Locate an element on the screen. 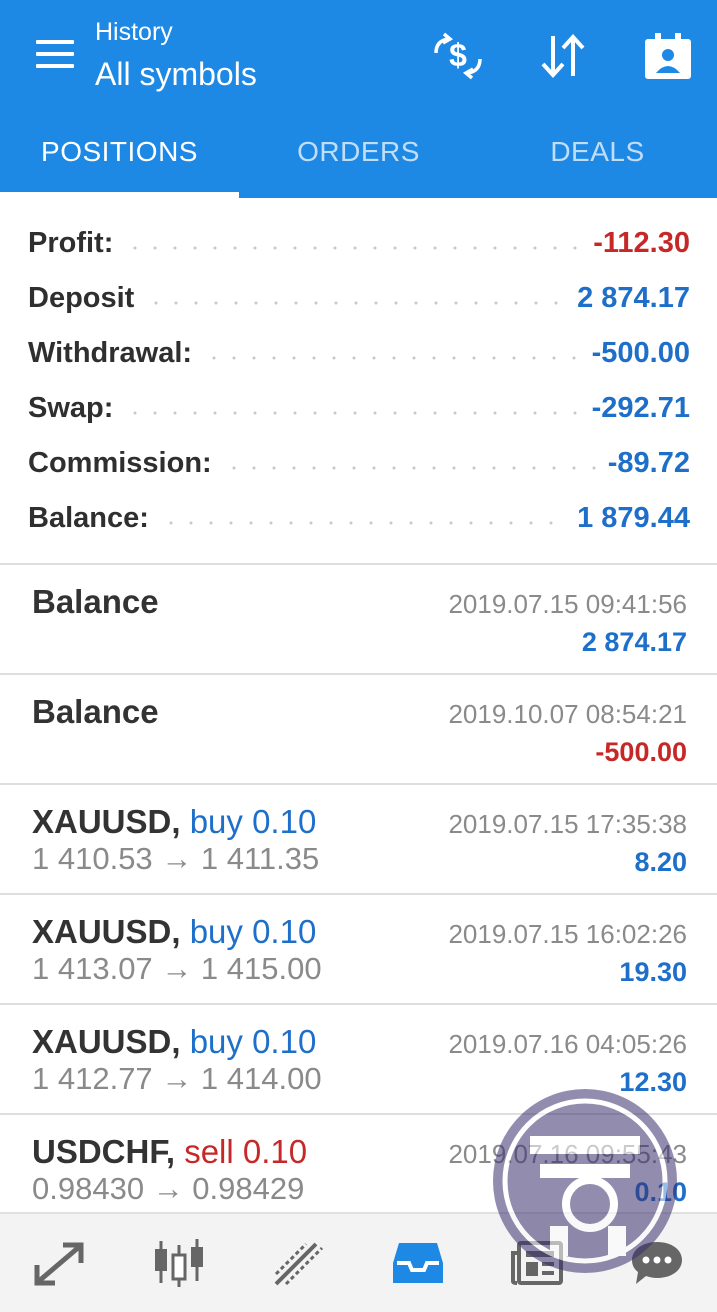 The image size is (717, 1312). symbol-filter-title: All symbols is located at coordinates (176, 74).